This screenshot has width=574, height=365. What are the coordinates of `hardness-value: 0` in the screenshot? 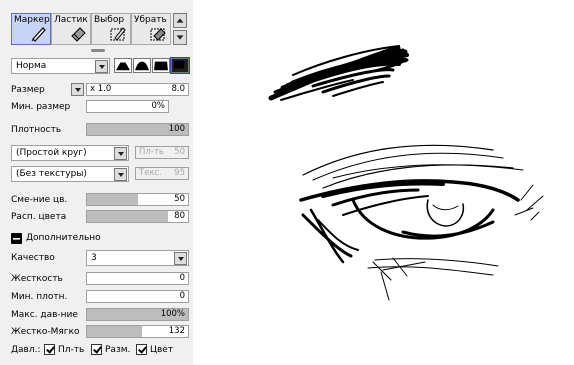 It's located at (182, 278).